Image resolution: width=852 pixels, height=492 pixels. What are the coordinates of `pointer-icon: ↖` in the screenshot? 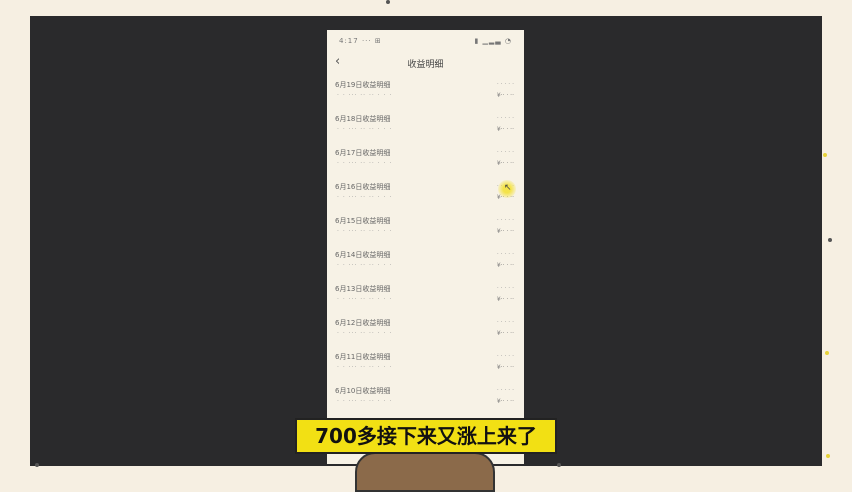 It's located at (508, 188).